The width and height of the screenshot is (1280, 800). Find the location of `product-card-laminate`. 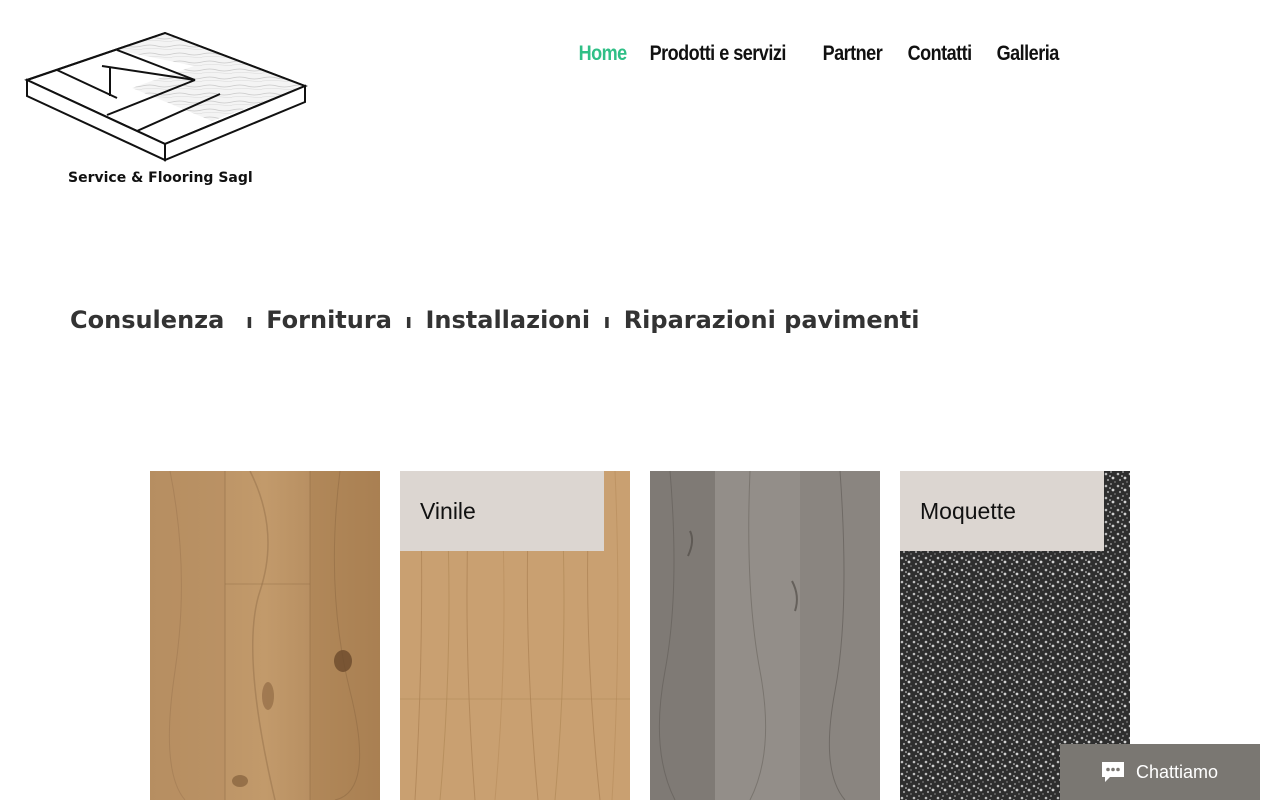

product-card-laminate is located at coordinates (765, 635).